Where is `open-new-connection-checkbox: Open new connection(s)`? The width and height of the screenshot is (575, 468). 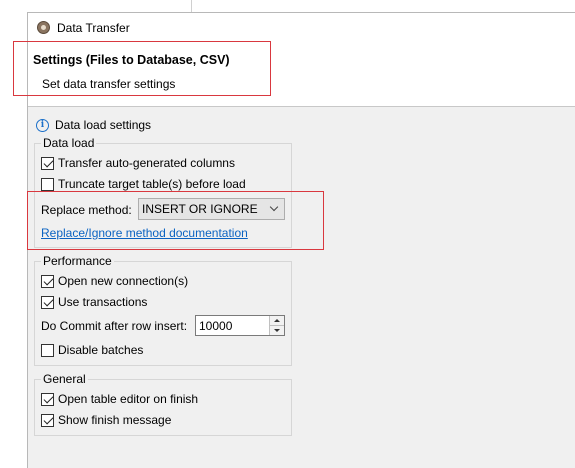
open-new-connection-checkbox: Open new connection(s) is located at coordinates (114, 281).